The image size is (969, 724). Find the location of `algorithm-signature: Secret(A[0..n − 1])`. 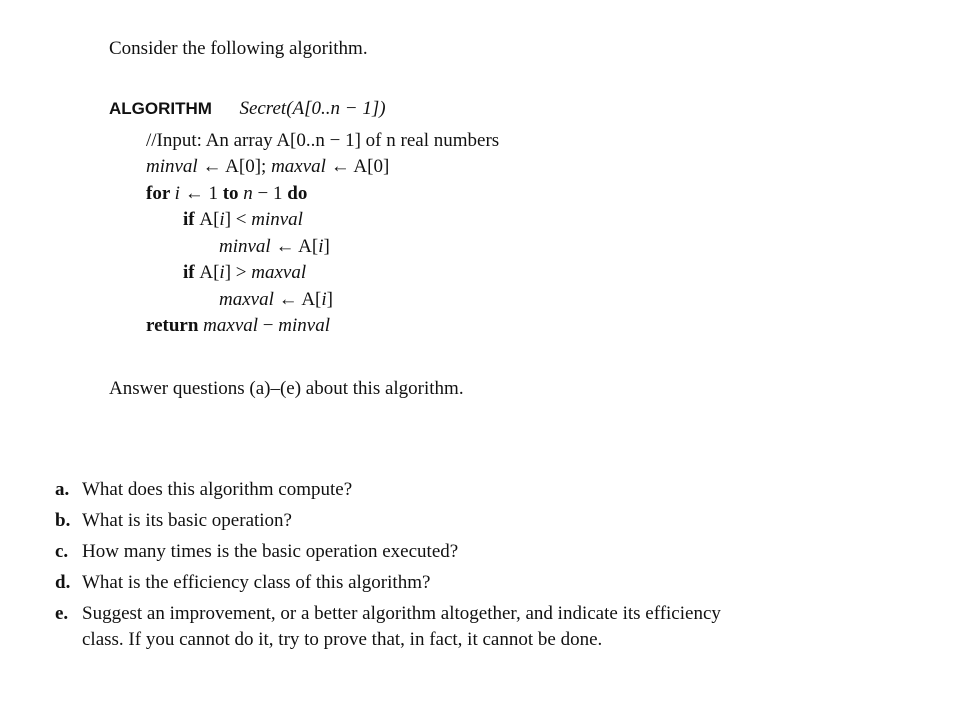

algorithm-signature: Secret(A[0..n − 1]) is located at coordinates (312, 108).